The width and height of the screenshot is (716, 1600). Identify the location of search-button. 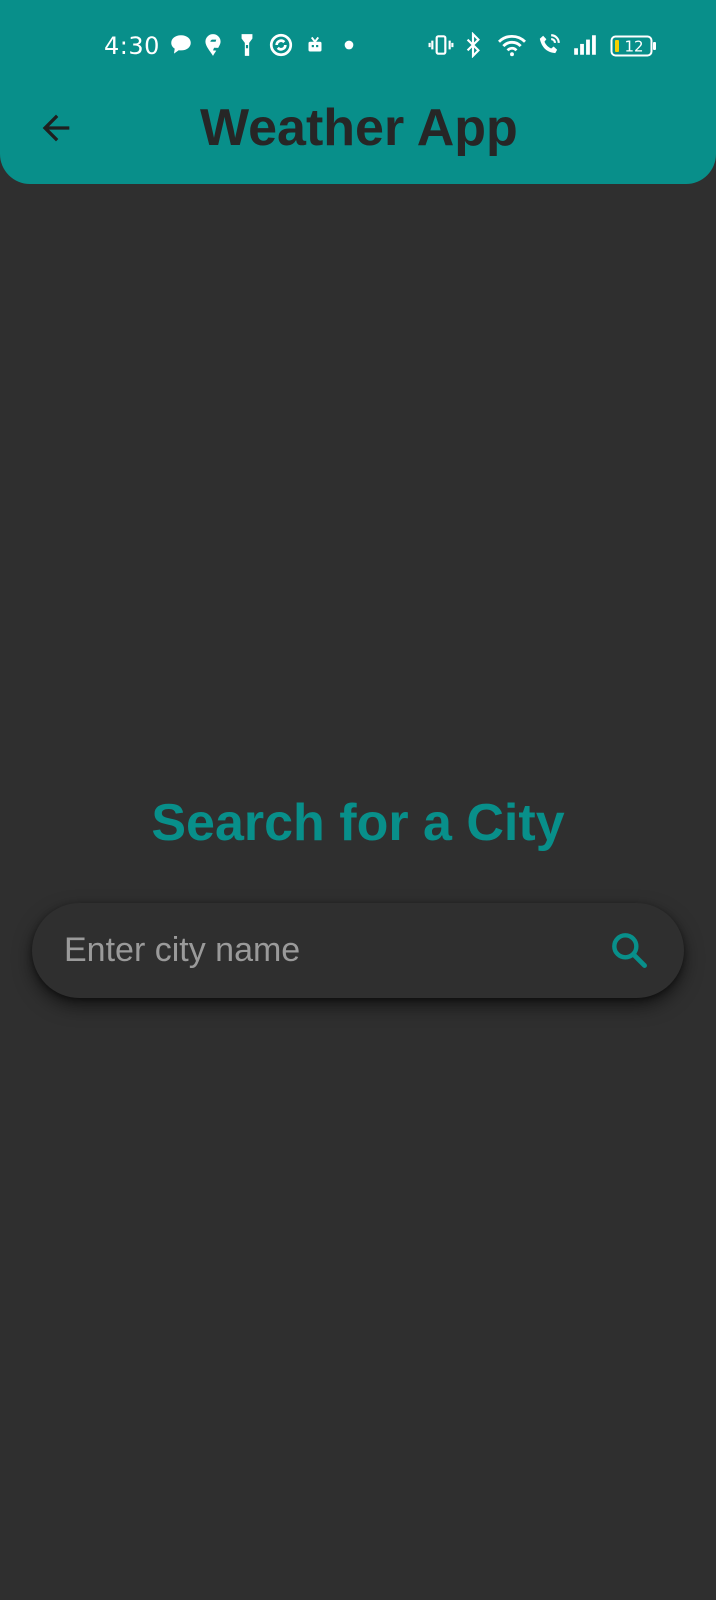
(629, 950).